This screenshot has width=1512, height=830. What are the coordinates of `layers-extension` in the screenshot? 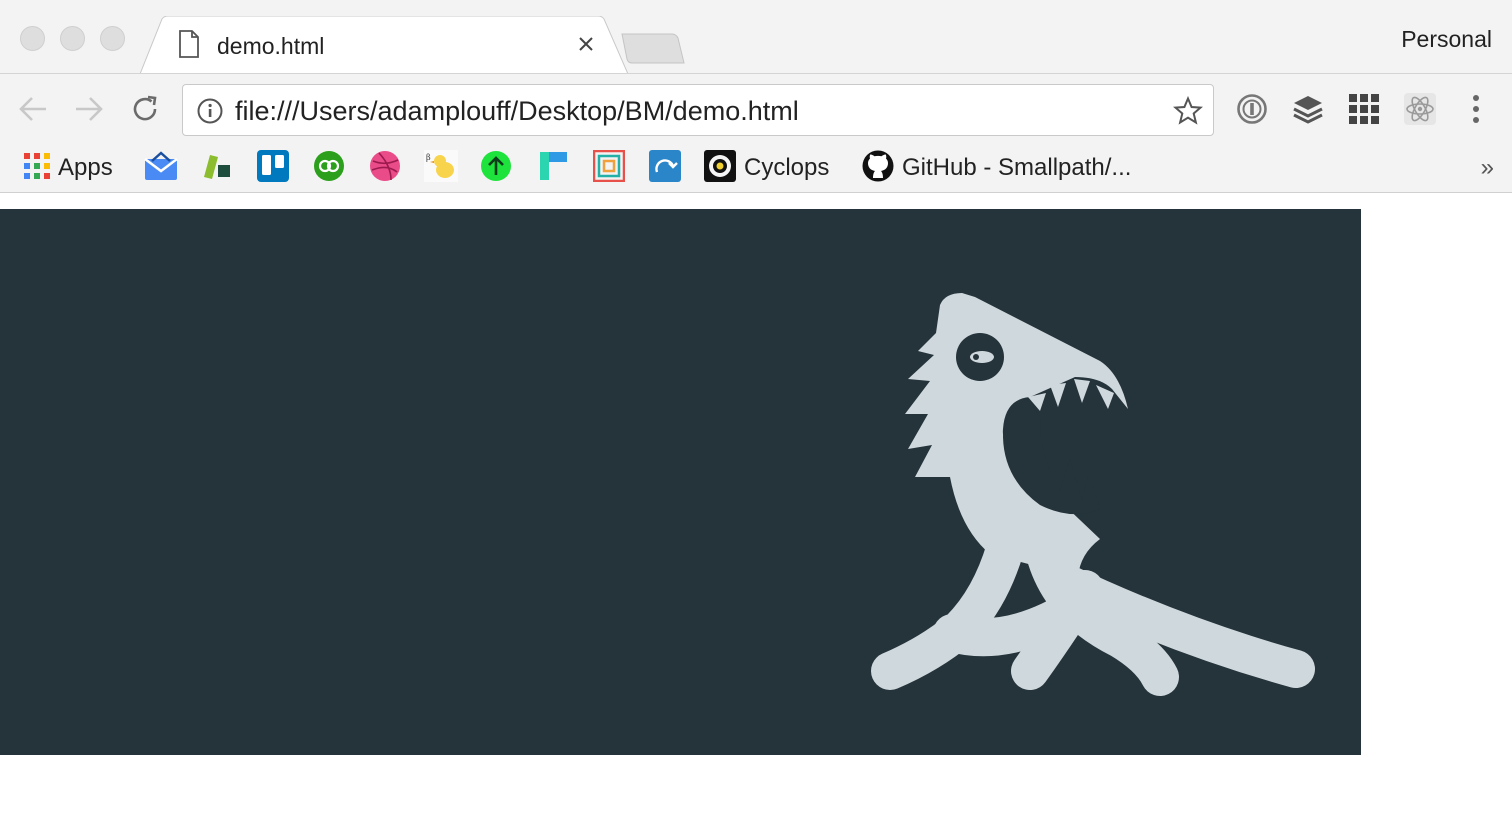 It's located at (1308, 111).